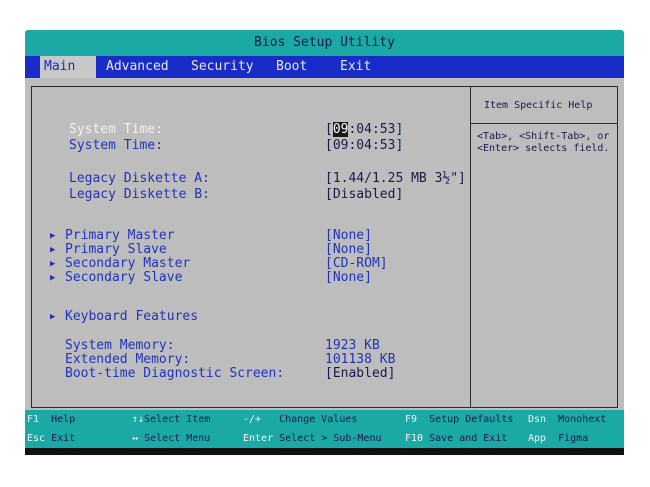 The width and height of the screenshot is (650, 487). I want to click on footer-enter: Enter Select > Sub-Menu, so click(312, 439).